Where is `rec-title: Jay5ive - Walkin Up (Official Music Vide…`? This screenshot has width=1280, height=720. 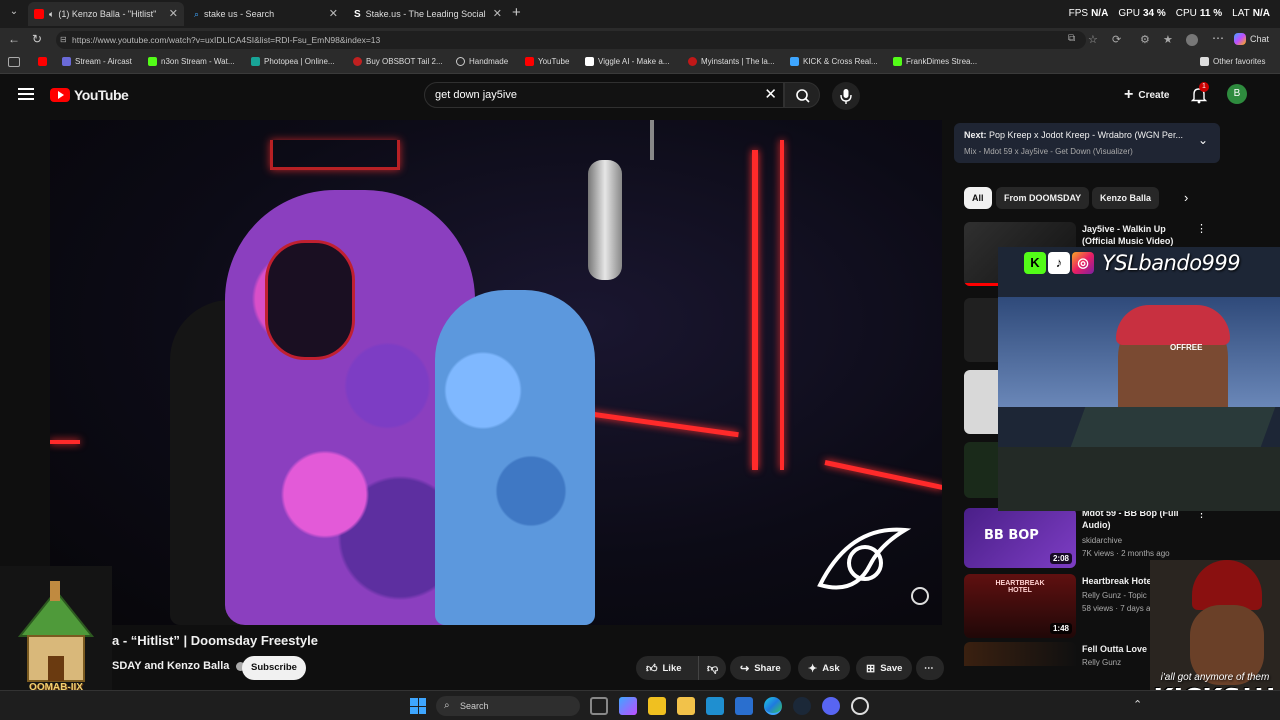
rec-title: Jay5ive - Walkin Up (Official Music Vide… is located at coordinates (1127, 235).